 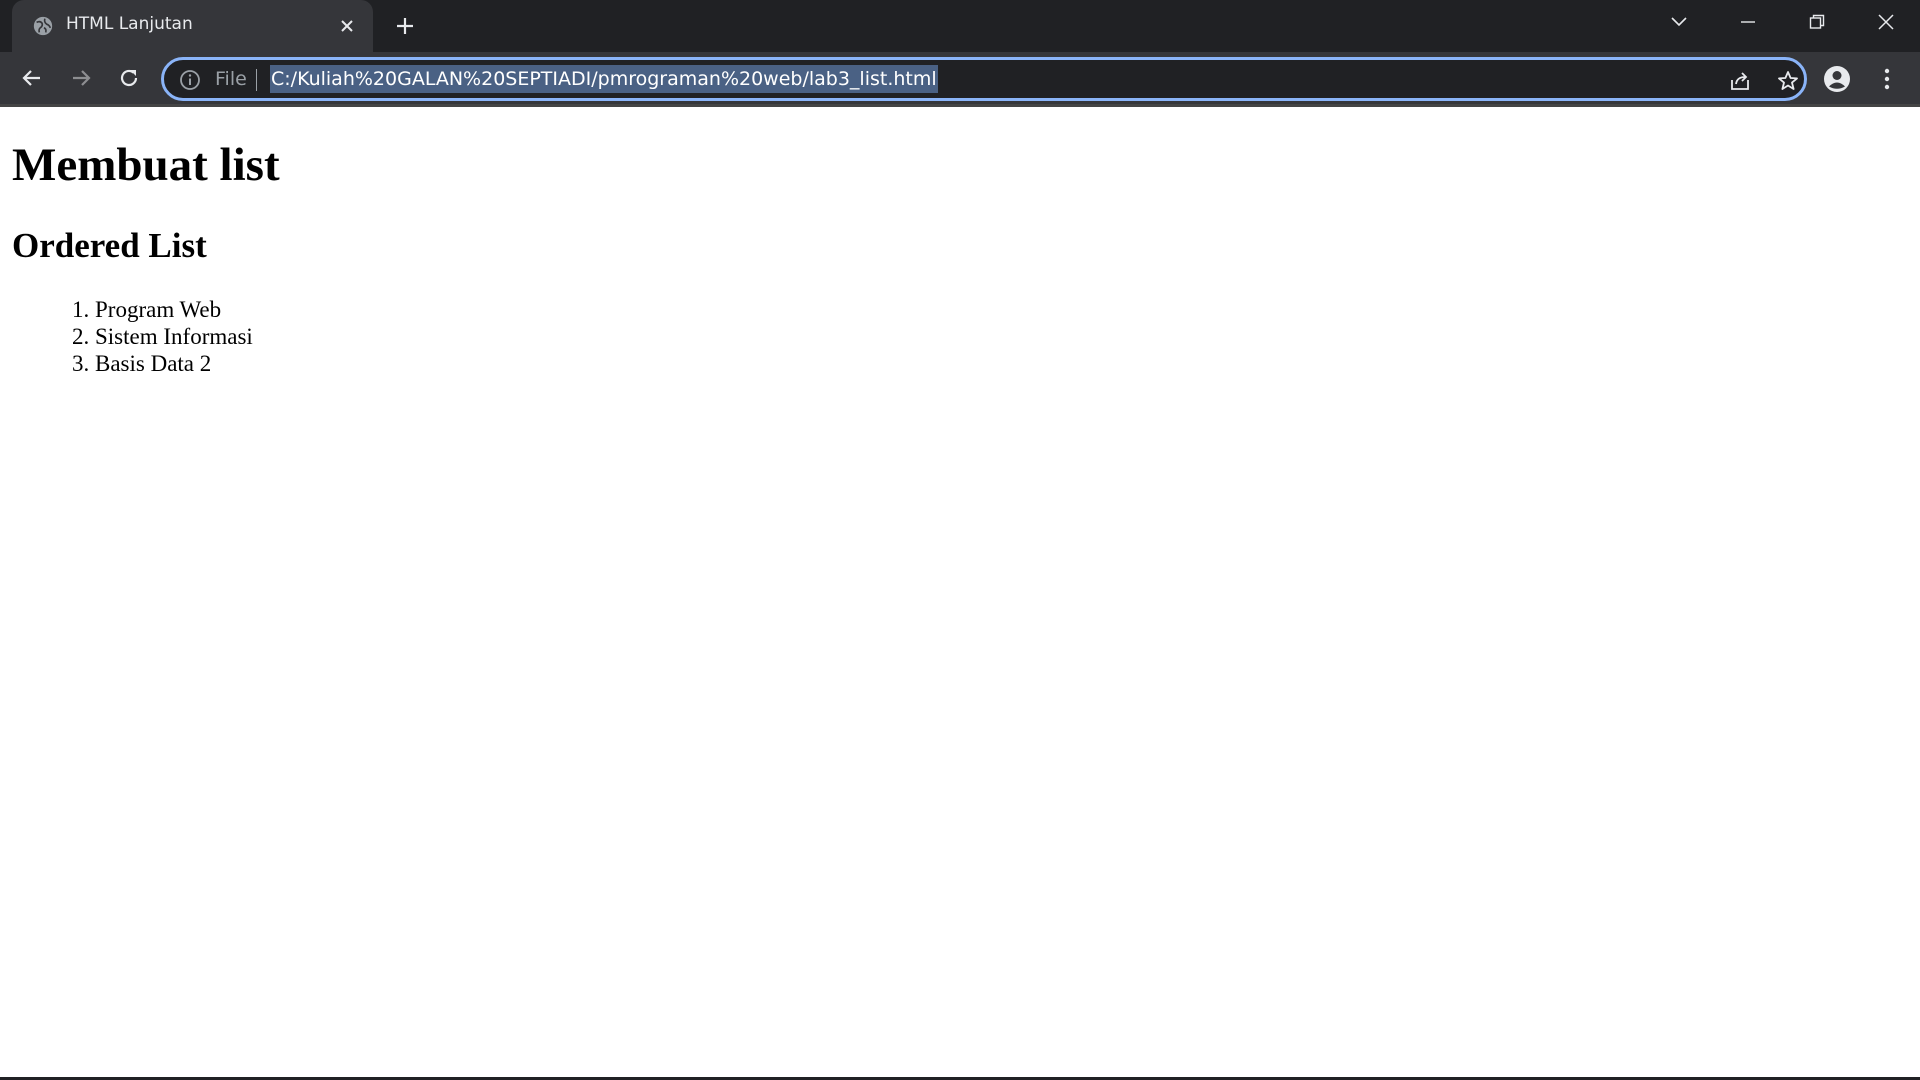 What do you see at coordinates (43, 26) in the screenshot?
I see `globe-icon` at bounding box center [43, 26].